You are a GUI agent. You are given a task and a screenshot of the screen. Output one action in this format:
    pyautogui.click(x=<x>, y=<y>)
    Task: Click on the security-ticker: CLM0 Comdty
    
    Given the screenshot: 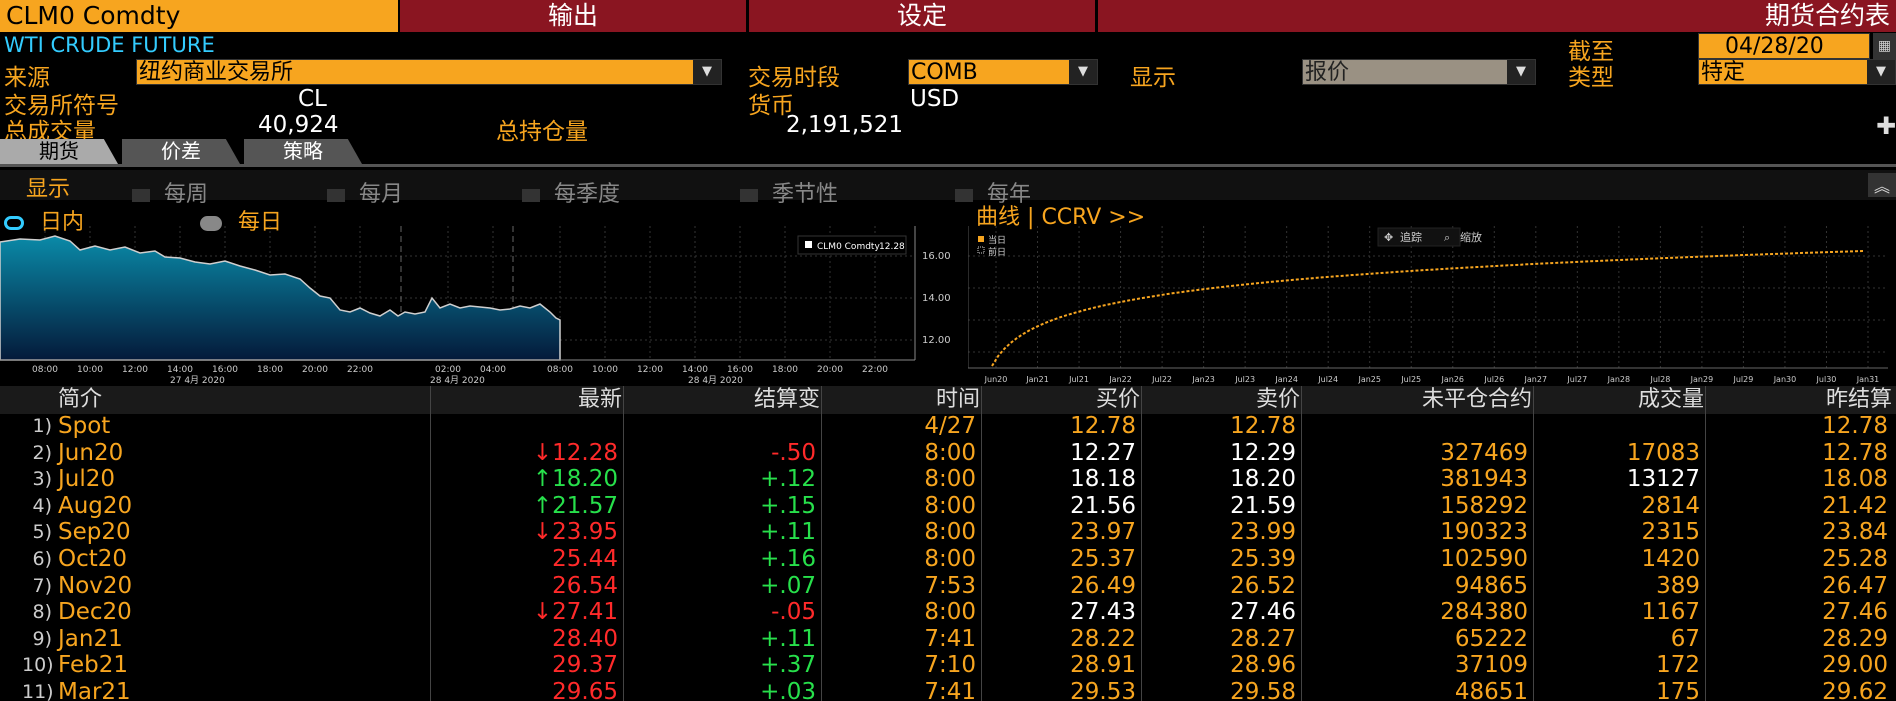 What is the action you would take?
    pyautogui.click(x=93, y=15)
    